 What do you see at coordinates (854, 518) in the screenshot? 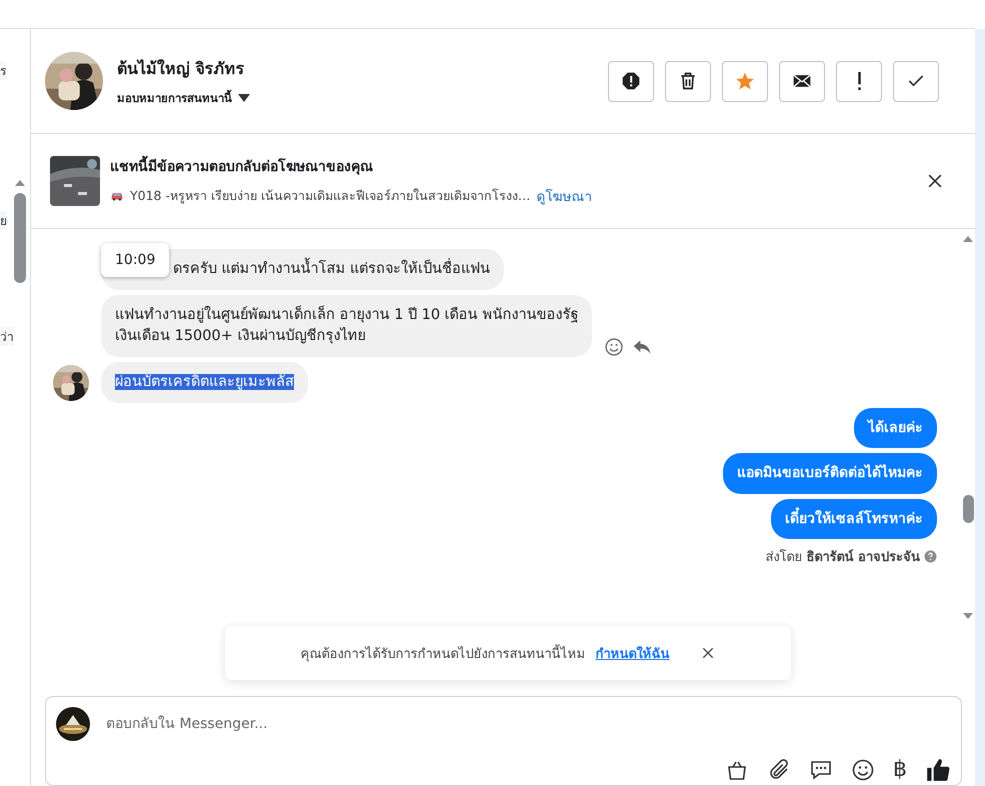
I see `message-bubble: เดี๋ยวให้เซลล์โทรหาค่ะ` at bounding box center [854, 518].